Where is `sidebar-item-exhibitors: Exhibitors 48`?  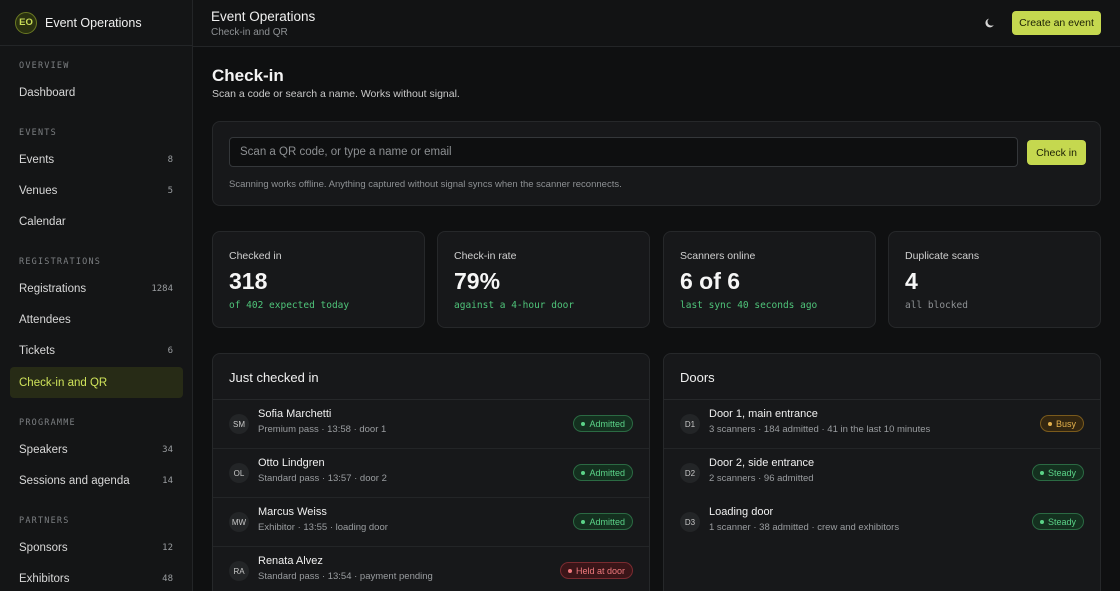
sidebar-item-exhibitors: Exhibitors 48 is located at coordinates (96, 577).